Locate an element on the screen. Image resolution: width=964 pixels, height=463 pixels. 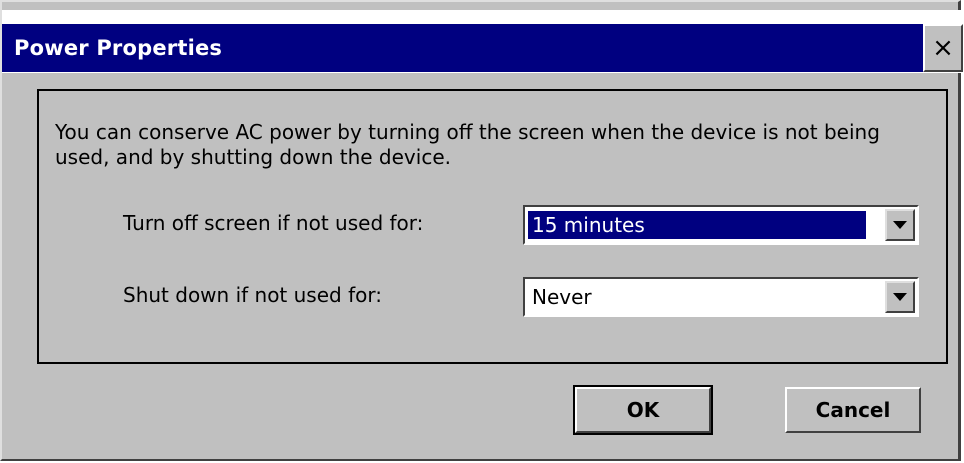
screen-off-dropdown: 15 minutes is located at coordinates (721, 225).